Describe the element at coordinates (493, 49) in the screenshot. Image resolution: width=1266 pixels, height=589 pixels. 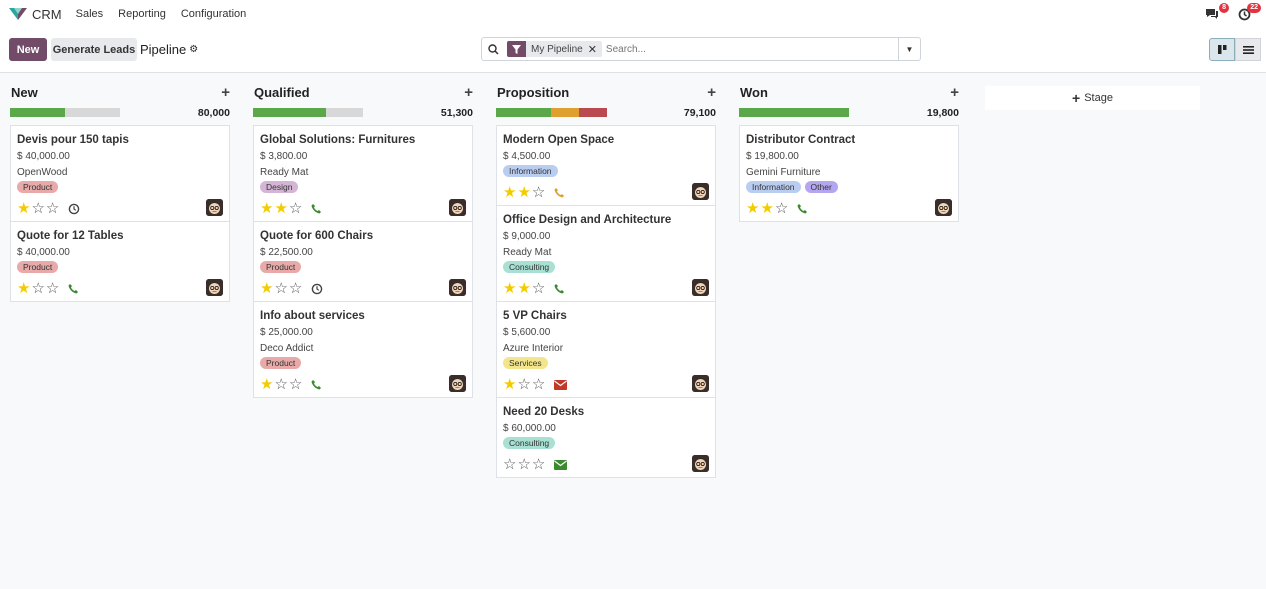
I see `search-icon` at that location.